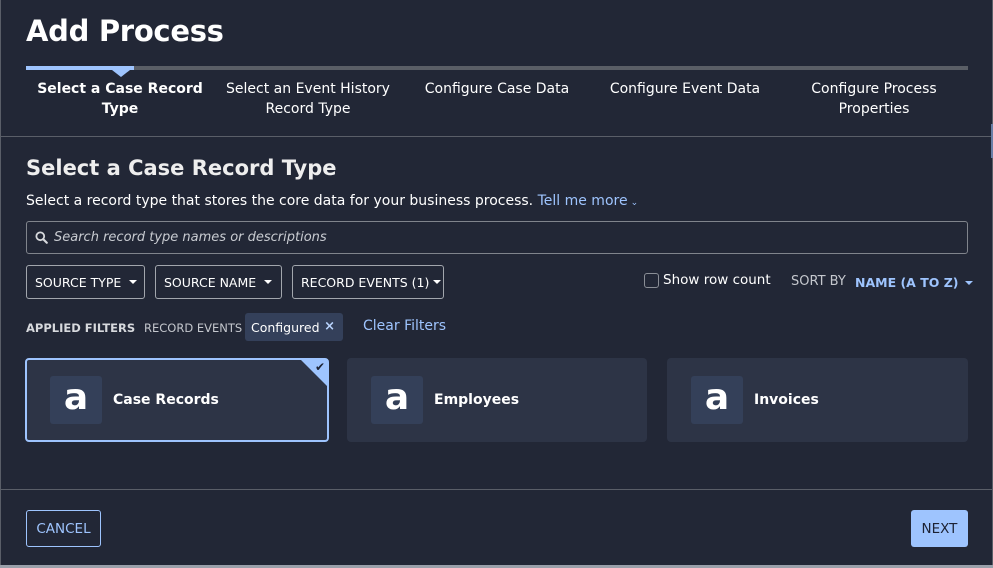 The height and width of the screenshot is (568, 993). I want to click on source-type-label: SOURCE TYPE, so click(78, 282).